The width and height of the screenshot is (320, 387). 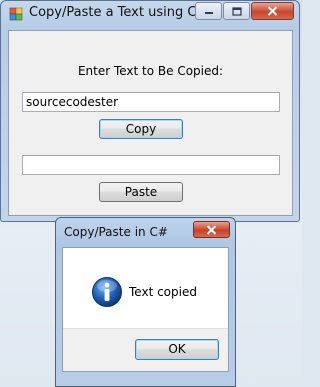 What do you see at coordinates (163, 292) in the screenshot?
I see `message-text: Text copied` at bounding box center [163, 292].